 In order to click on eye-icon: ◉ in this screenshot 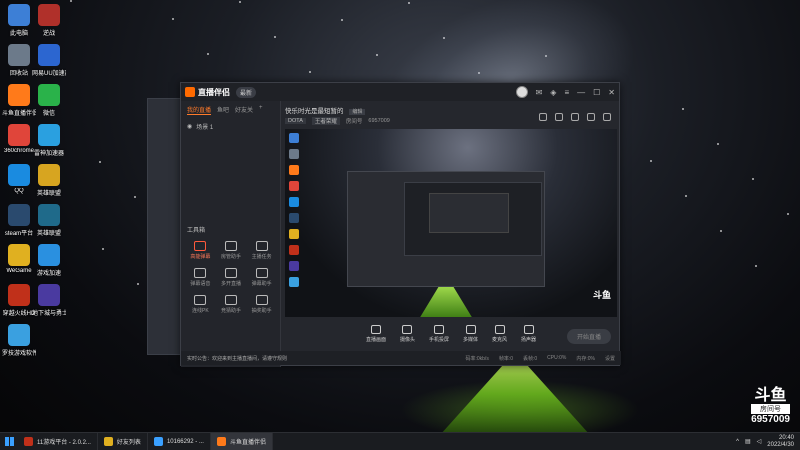, I will do `click(189, 126)`.